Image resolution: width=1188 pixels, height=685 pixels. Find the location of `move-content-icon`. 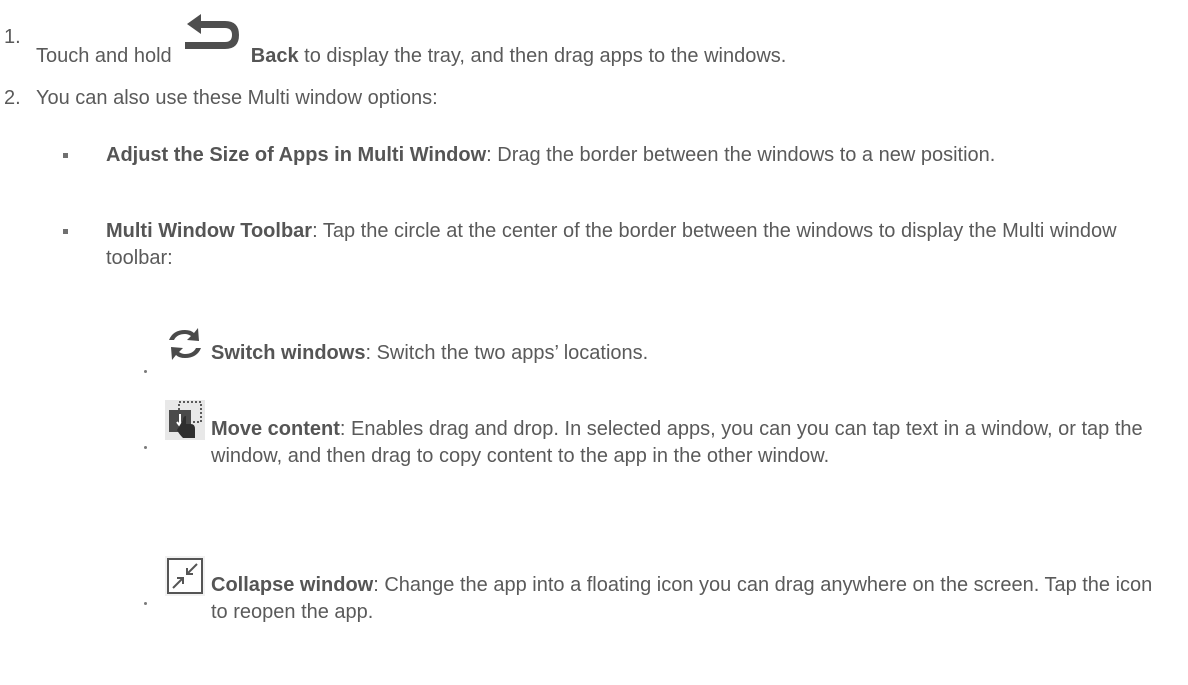

move-content-icon is located at coordinates (185, 420).